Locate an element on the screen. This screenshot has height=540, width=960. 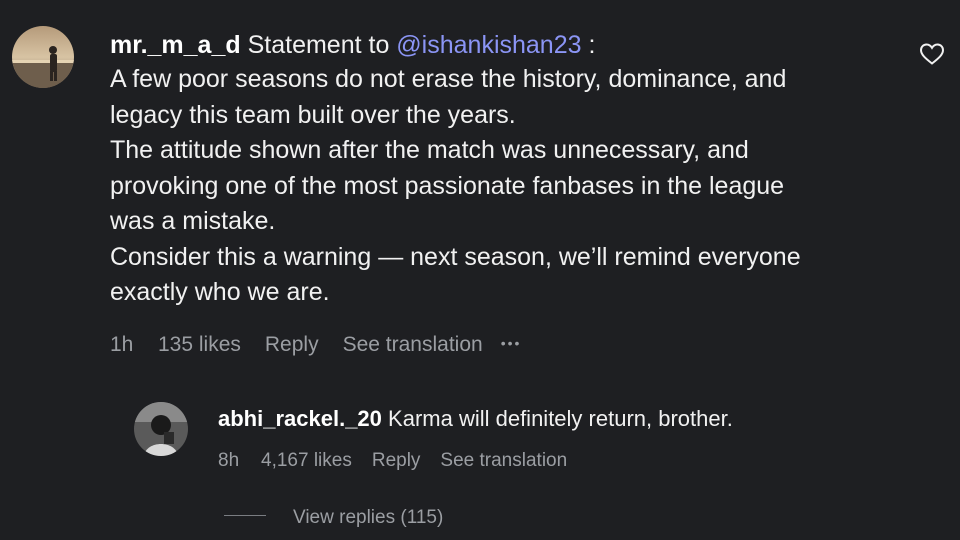
reply-button: Reply is located at coordinates (292, 345).